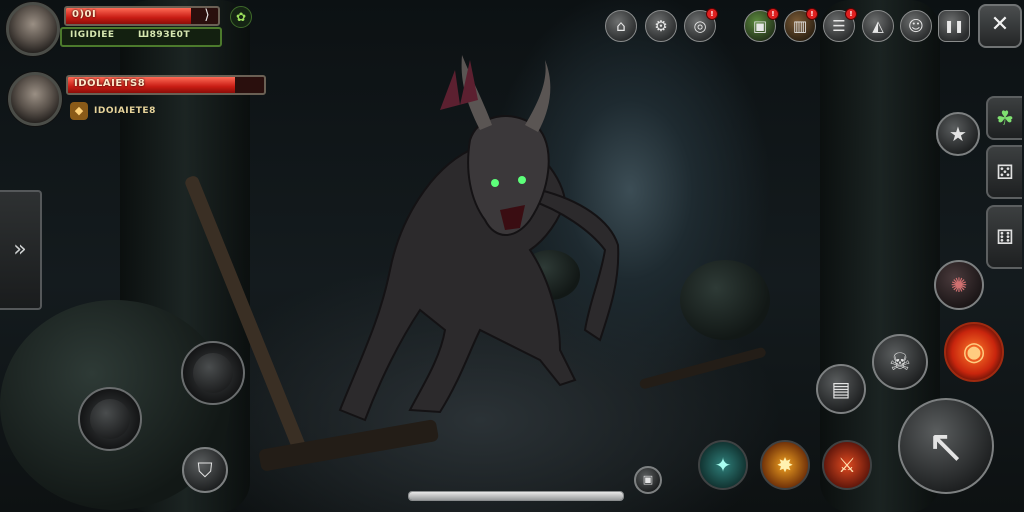  Describe the element at coordinates (79, 111) in the screenshot. I see `shield-icon: ◆` at that location.